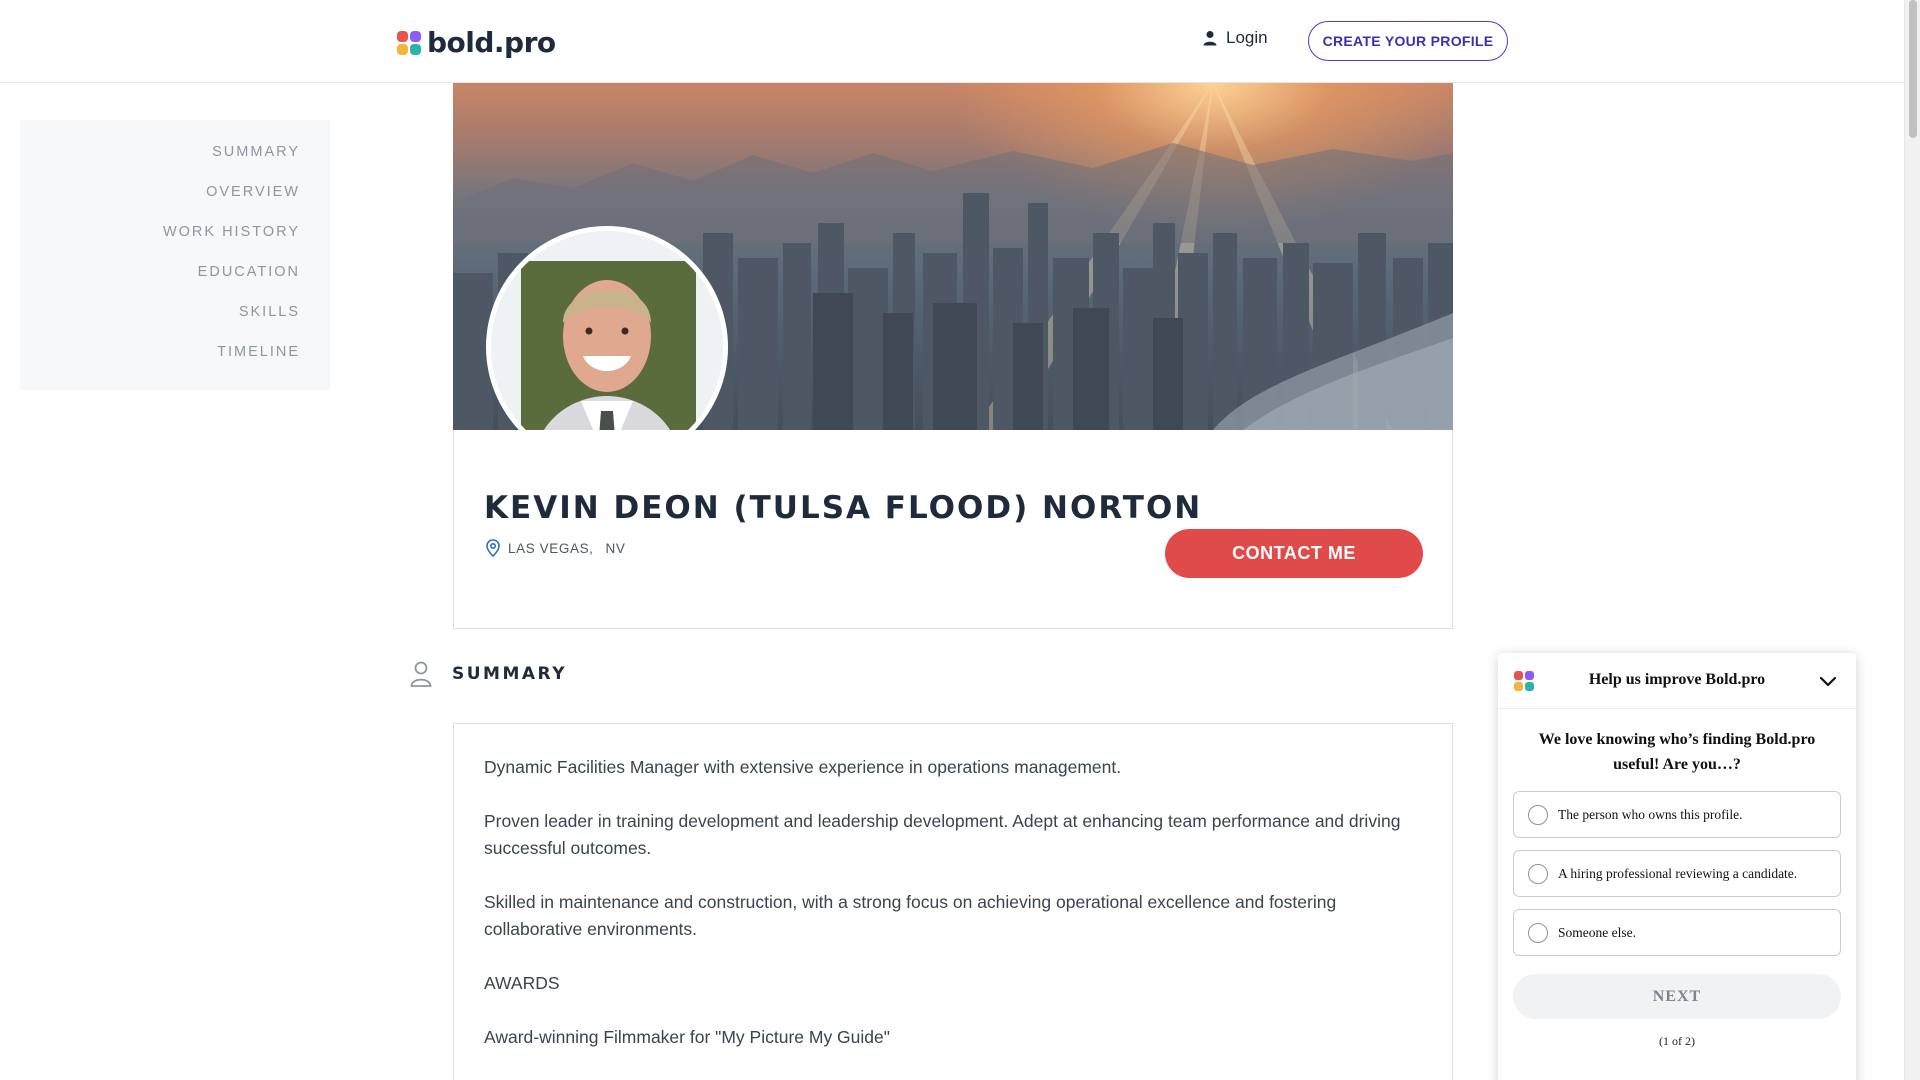  Describe the element at coordinates (551, 548) in the screenshot. I see `location-city: LAS VEGAS,` at that location.